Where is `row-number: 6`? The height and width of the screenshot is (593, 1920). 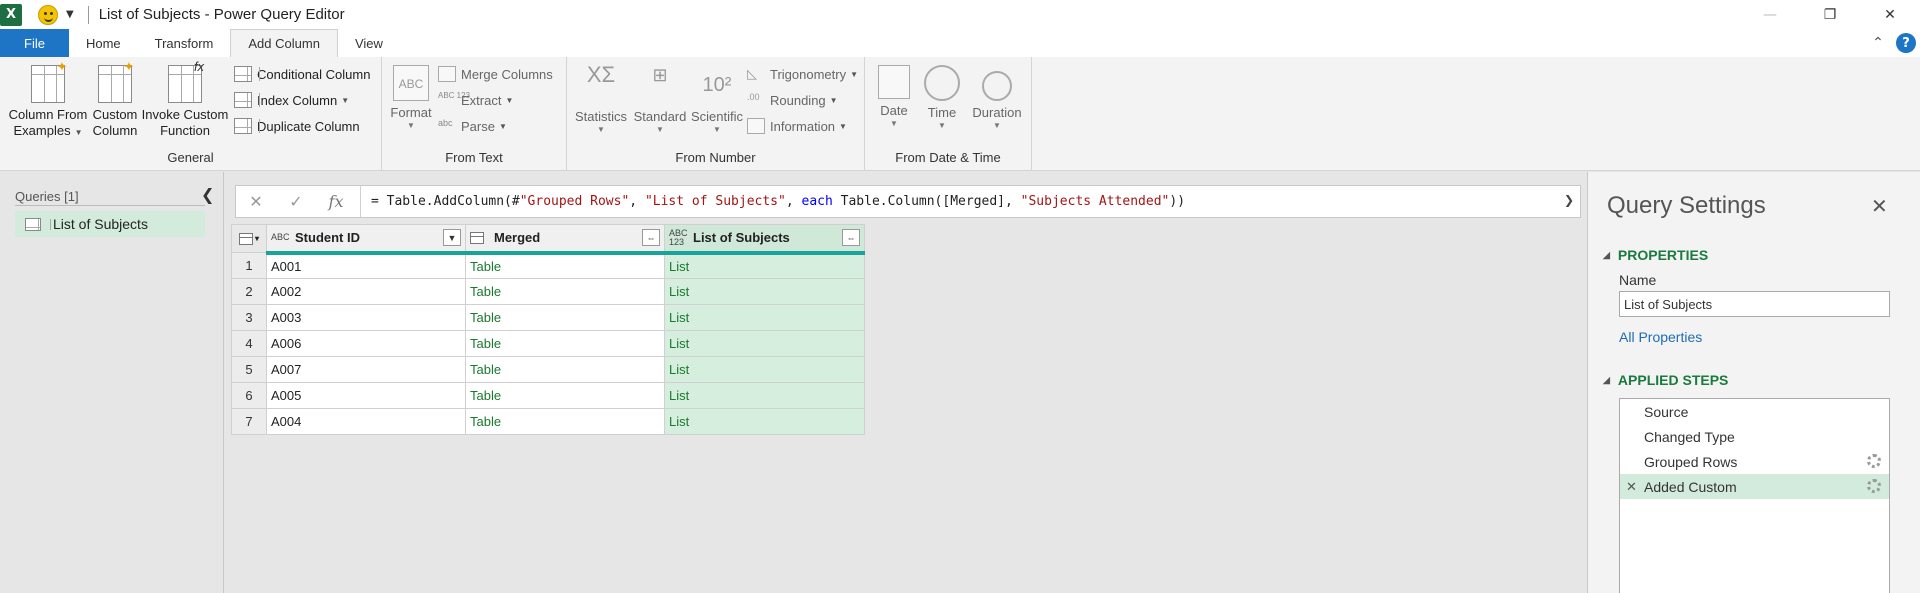
row-number: 6 is located at coordinates (249, 395).